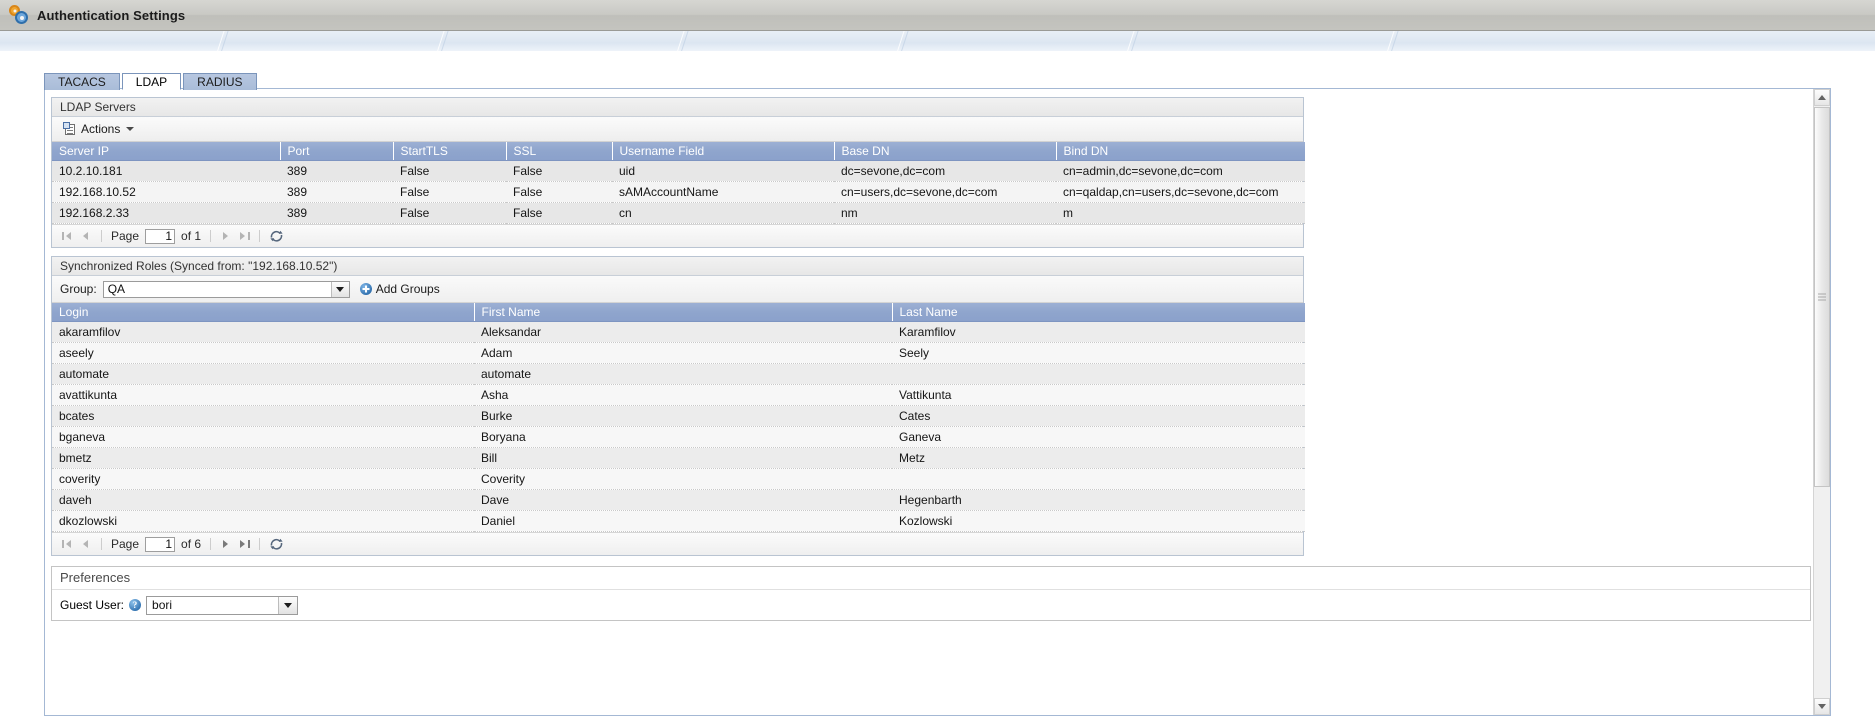  What do you see at coordinates (723, 213) in the screenshot?
I see `cell-username-field: cn` at bounding box center [723, 213].